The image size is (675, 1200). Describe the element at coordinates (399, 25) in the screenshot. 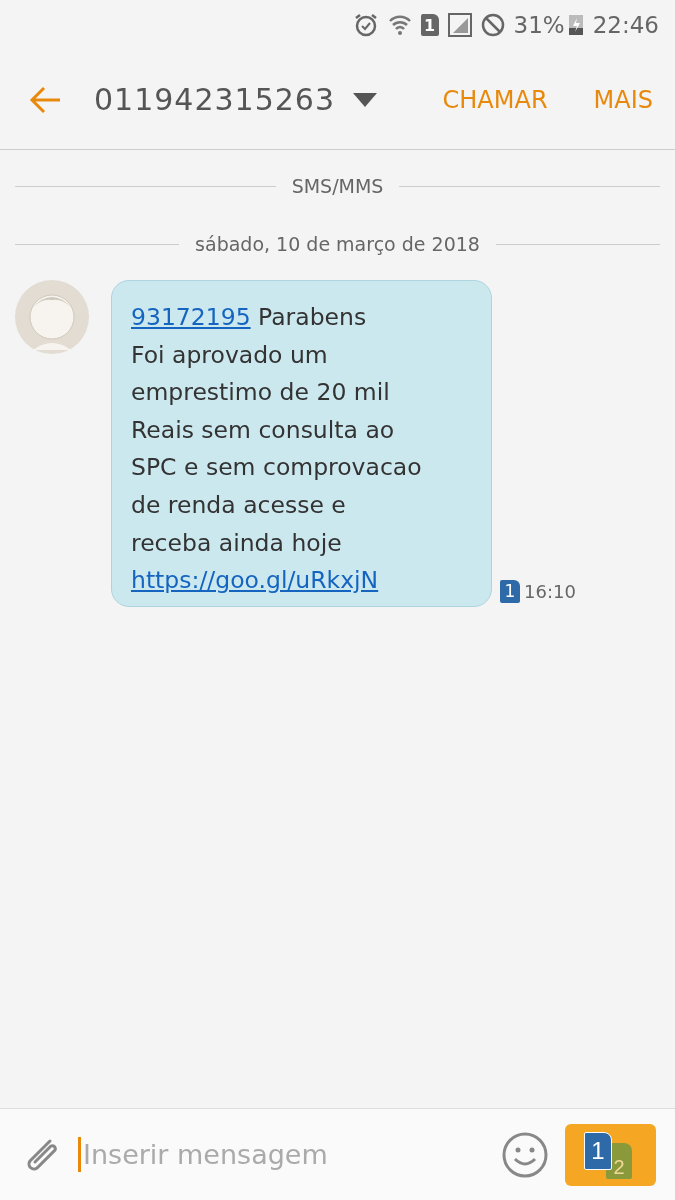

I see `wifi-icon` at that location.